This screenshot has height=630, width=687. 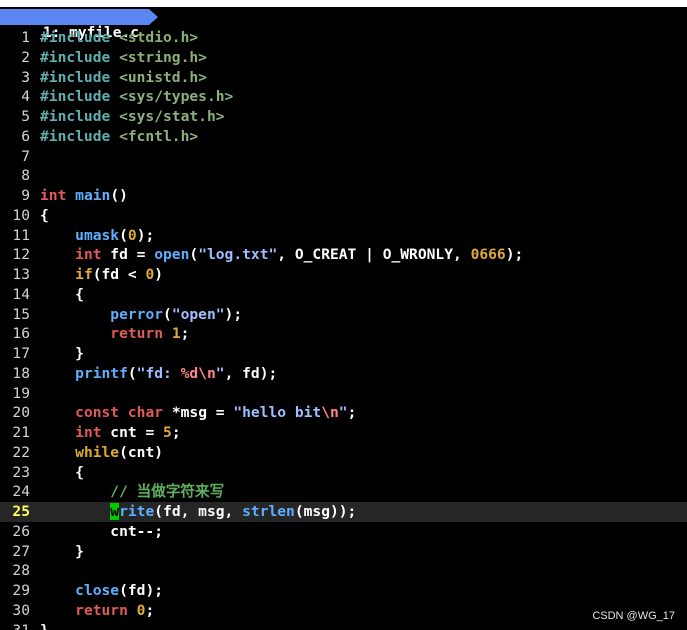 What do you see at coordinates (343, 453) in the screenshot?
I see `code-line: 22 while(cnt)` at bounding box center [343, 453].